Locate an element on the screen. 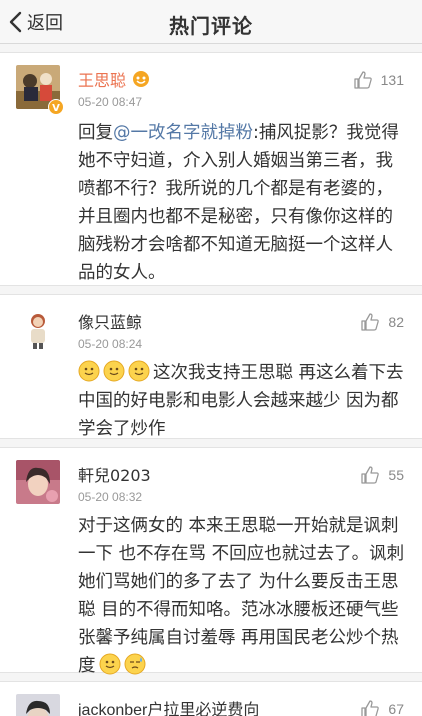  like-button: 55 is located at coordinates (382, 475).